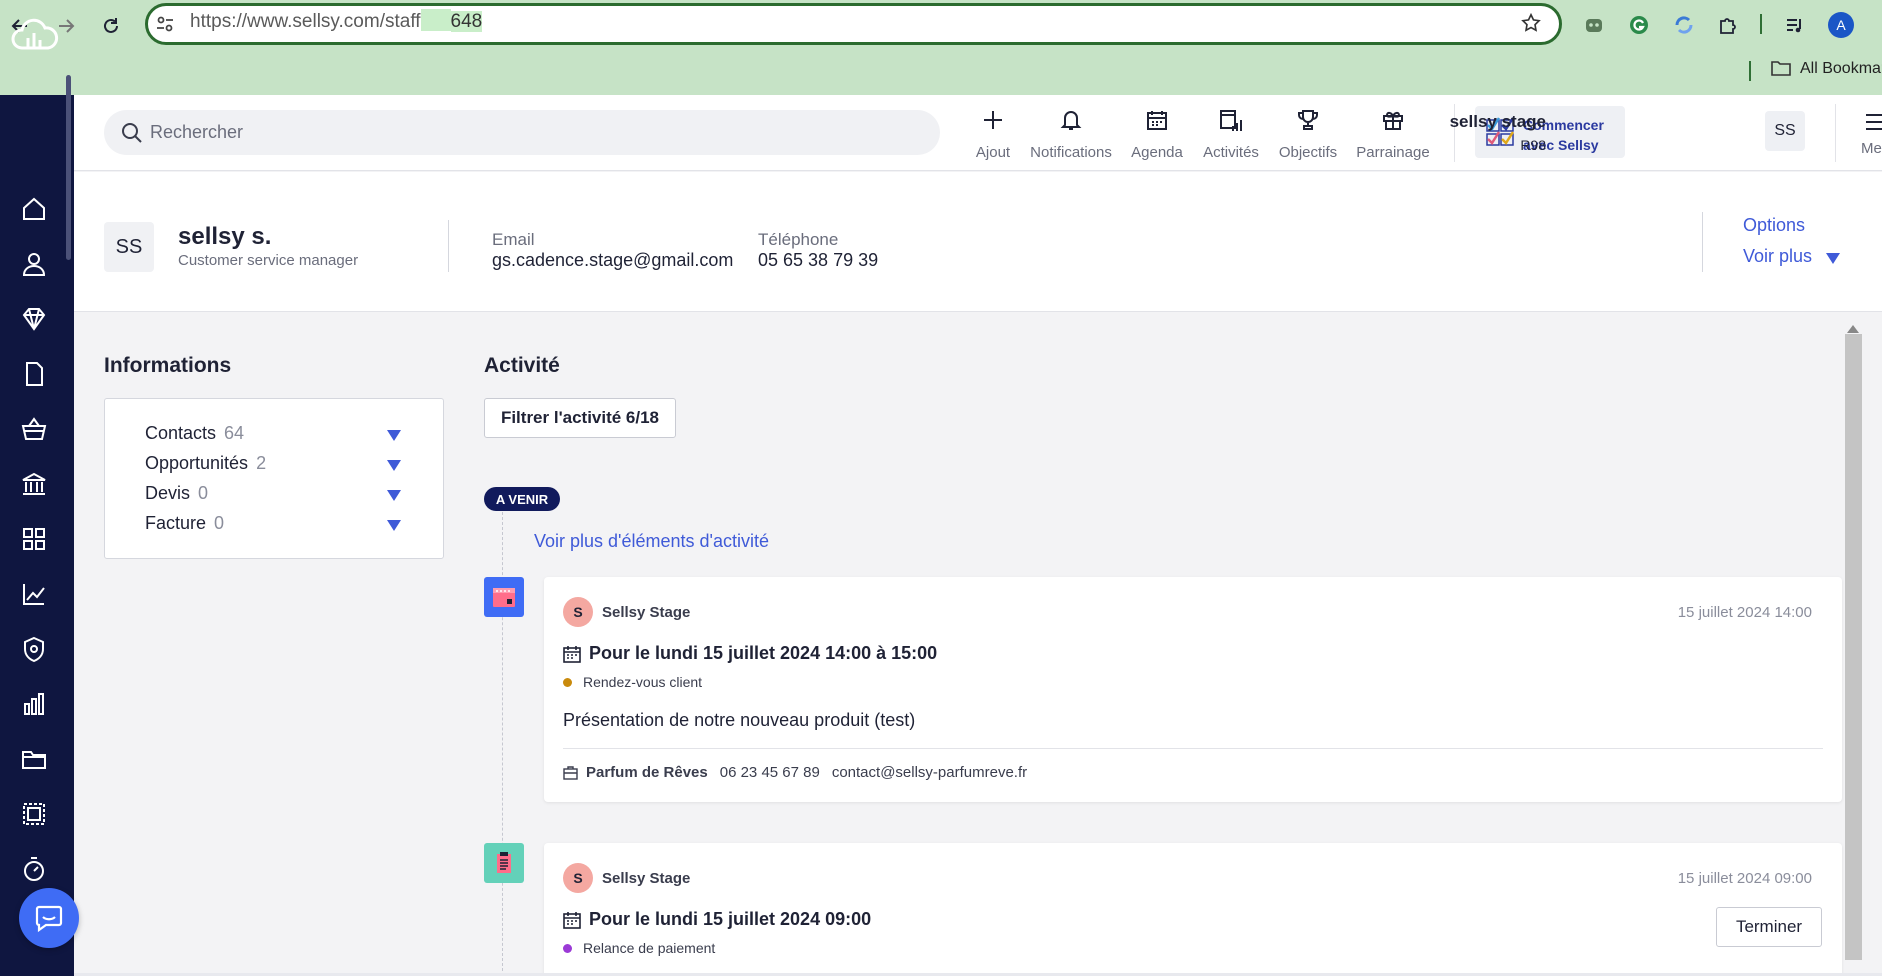 The image size is (1882, 976). Describe the element at coordinates (513, 239) in the screenshot. I see `email-label: Email` at that location.